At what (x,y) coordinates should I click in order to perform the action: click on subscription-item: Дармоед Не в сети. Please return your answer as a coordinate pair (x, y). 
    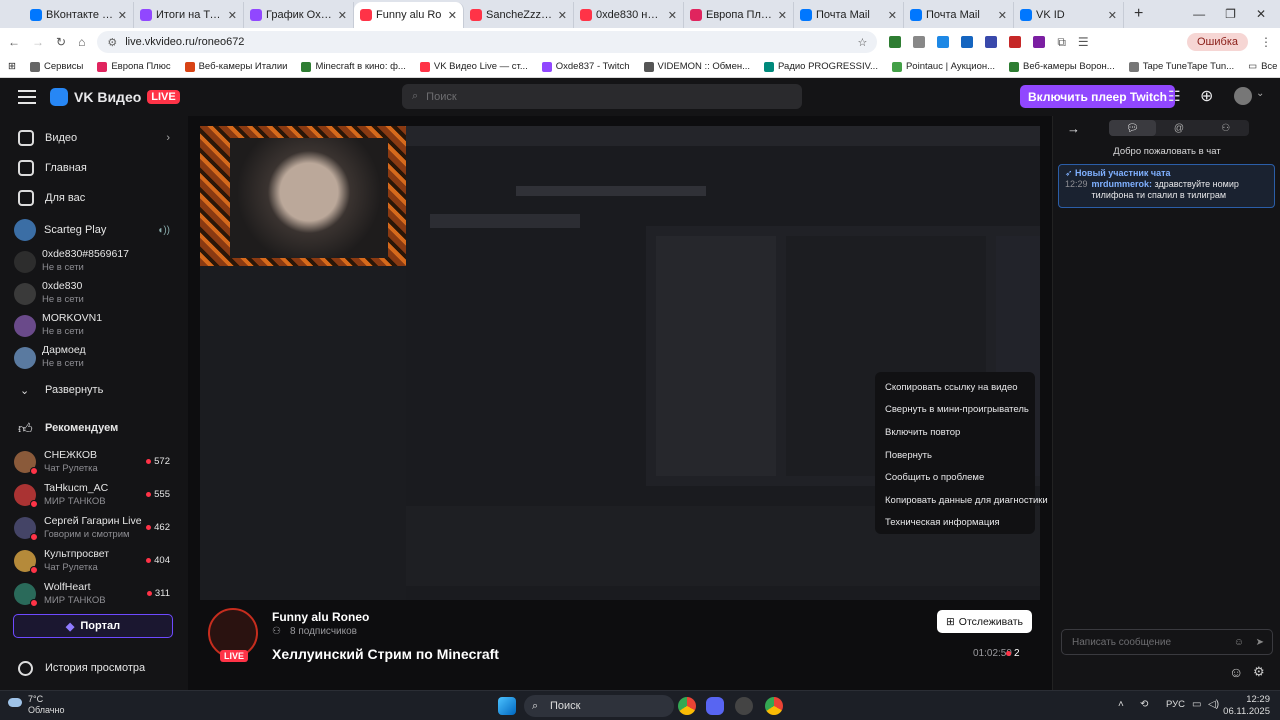
    Looking at the image, I should click on (94, 358).